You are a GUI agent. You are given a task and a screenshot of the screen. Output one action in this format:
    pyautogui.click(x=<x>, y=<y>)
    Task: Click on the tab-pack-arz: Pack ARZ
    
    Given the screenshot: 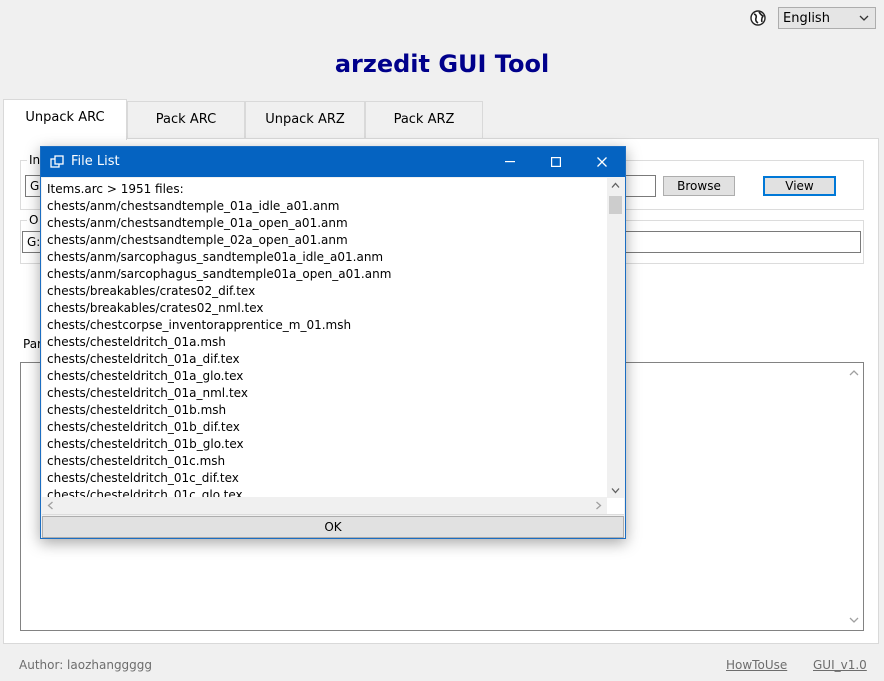 What is the action you would take?
    pyautogui.click(x=424, y=119)
    